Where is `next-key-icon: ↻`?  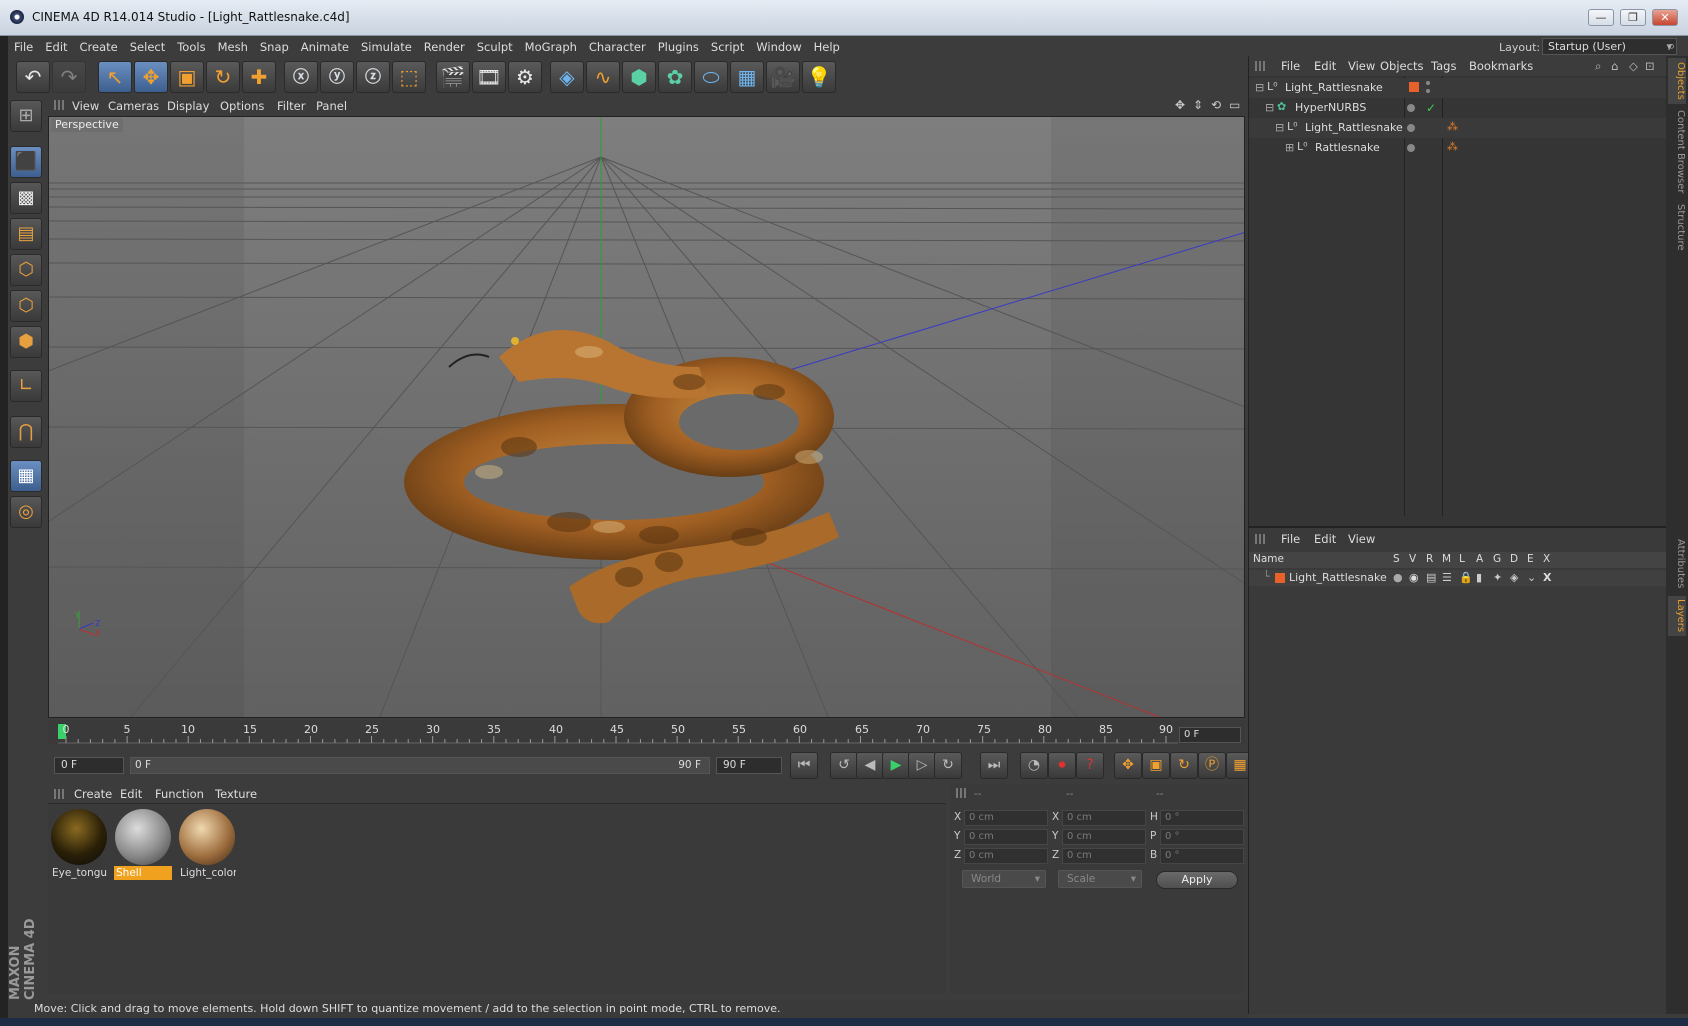
next-key-icon: ↻ is located at coordinates (948, 765).